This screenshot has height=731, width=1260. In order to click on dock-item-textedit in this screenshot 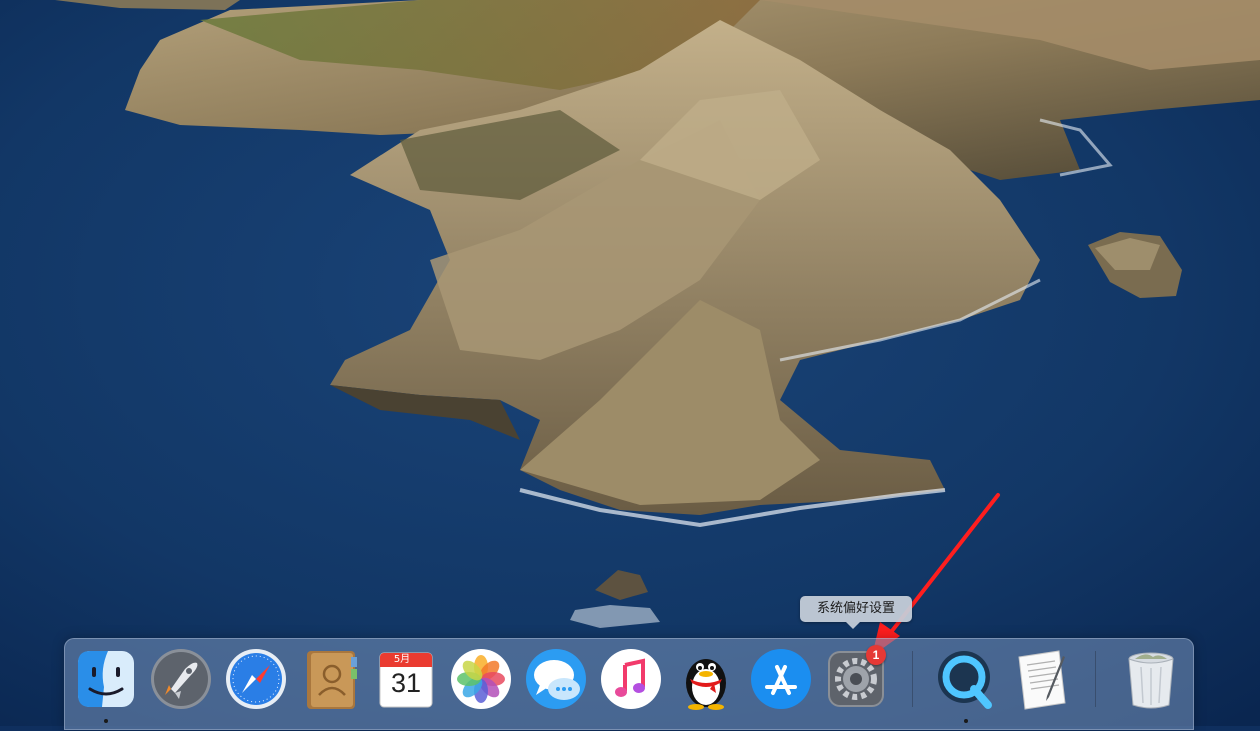, I will do `click(1041, 680)`.